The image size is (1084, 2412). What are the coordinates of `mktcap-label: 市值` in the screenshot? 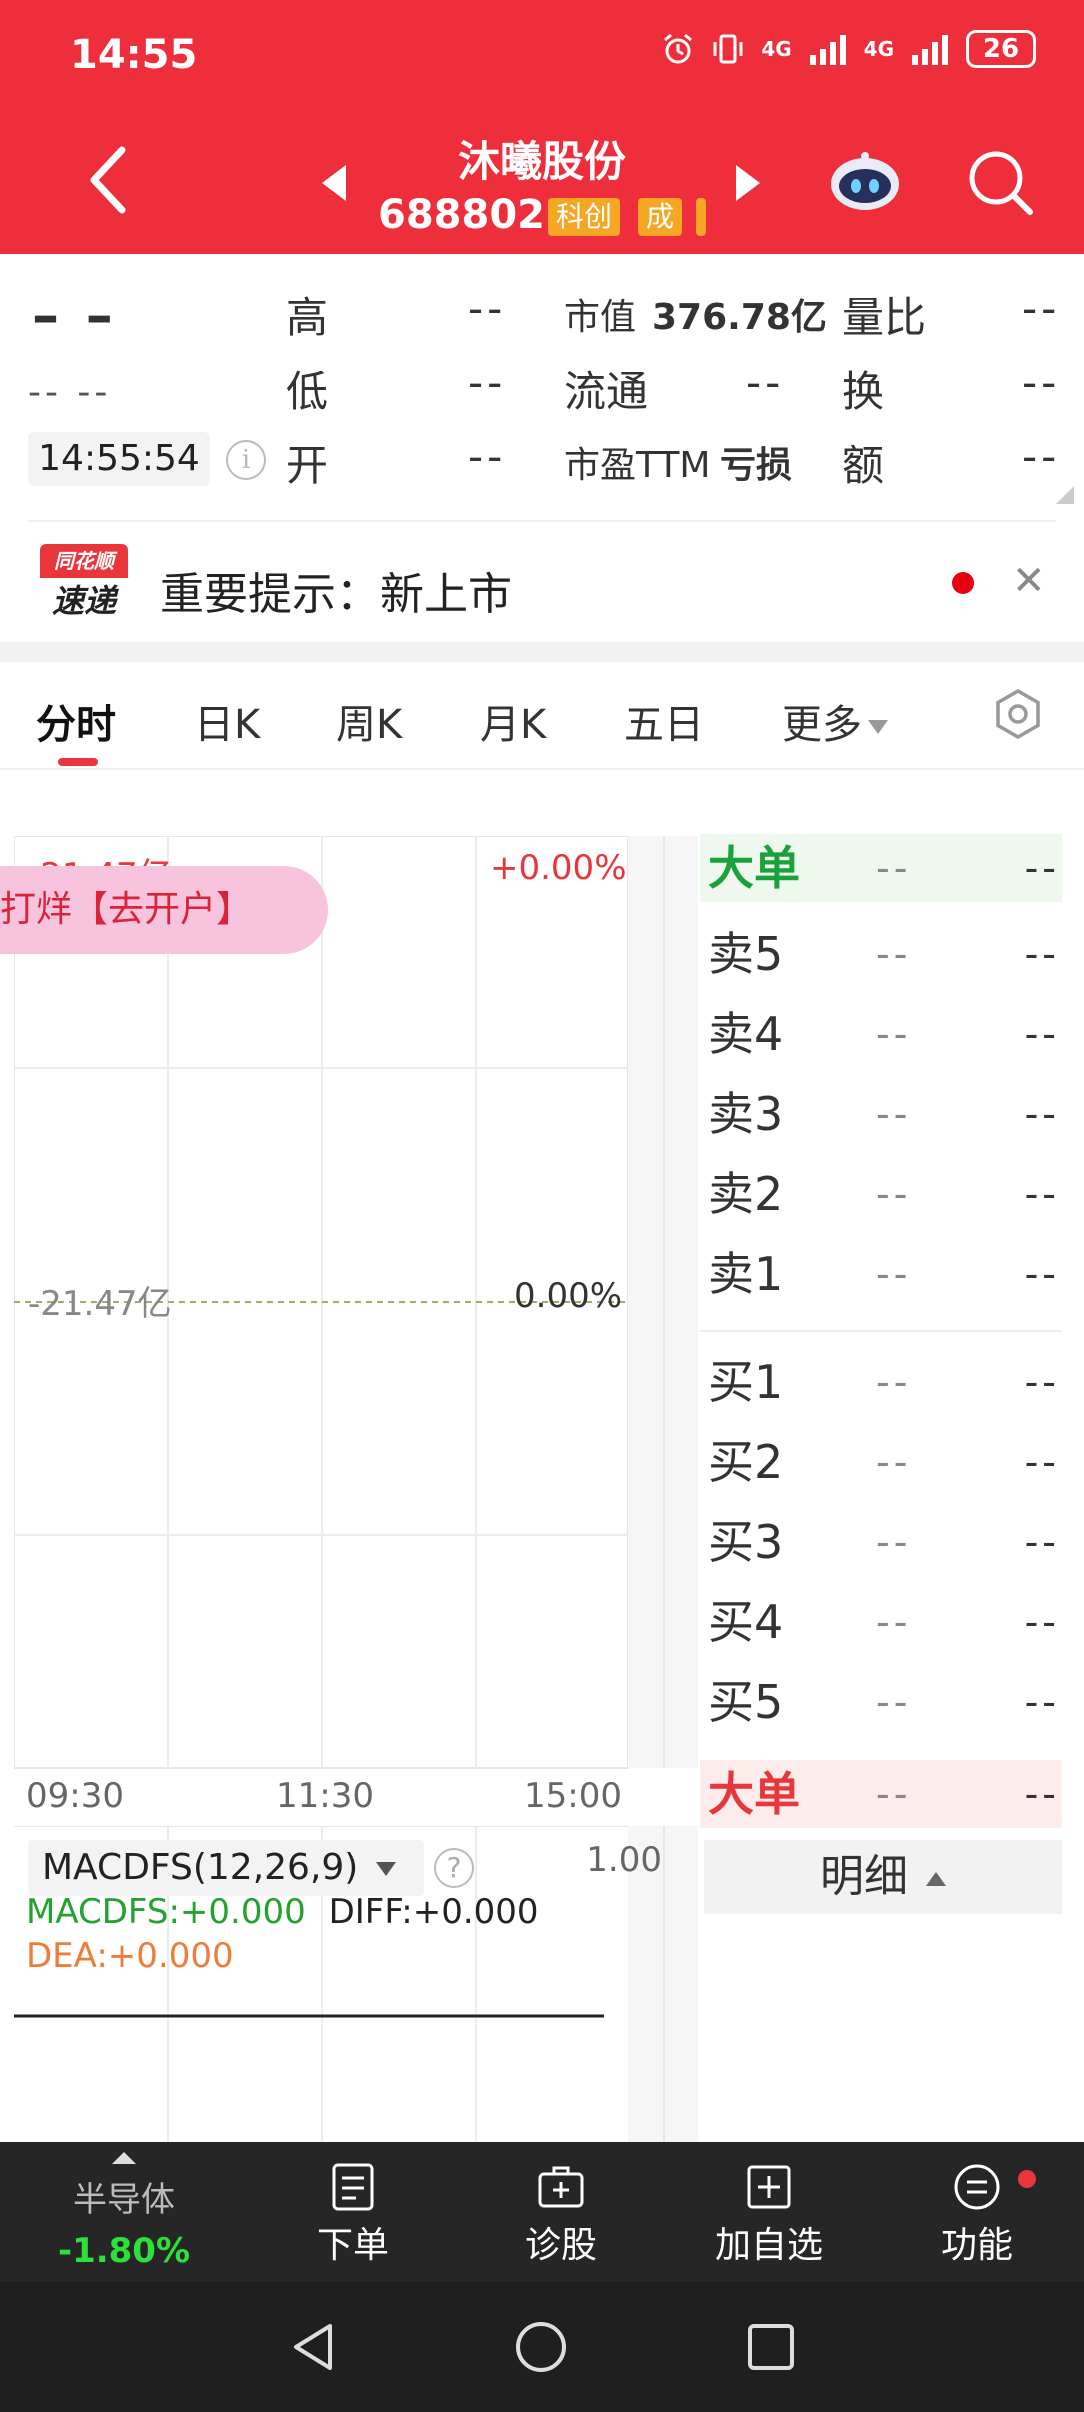 It's located at (600, 317).